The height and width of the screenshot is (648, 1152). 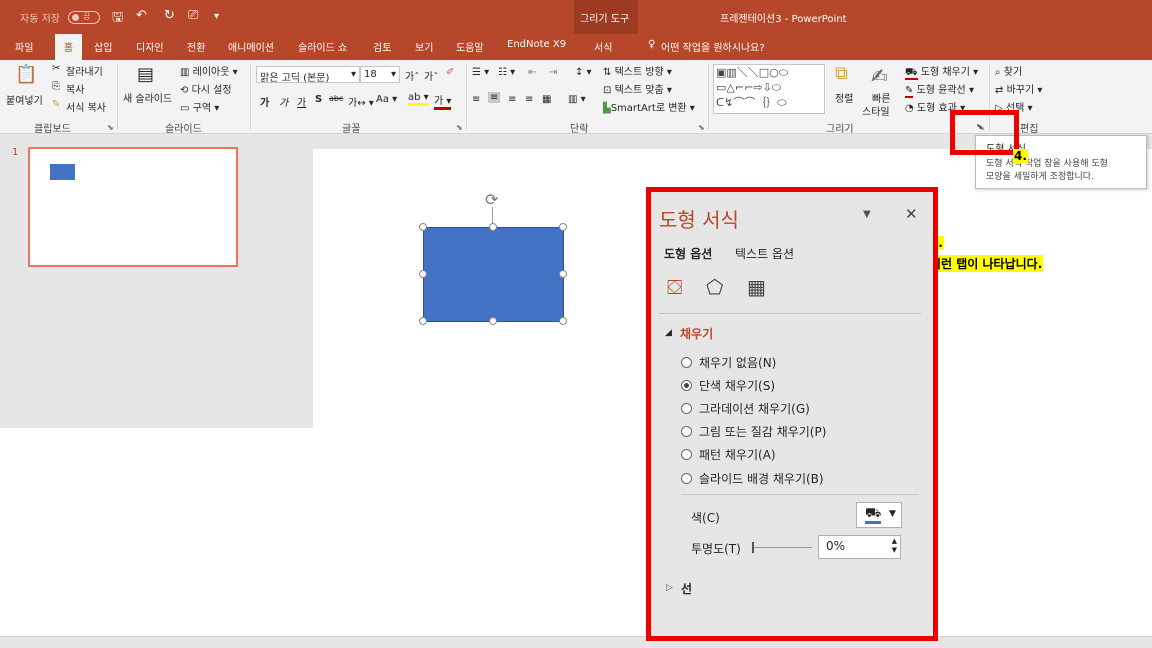 What do you see at coordinates (450, 72) in the screenshot?
I see `clear-formatting-icon: ✐` at bounding box center [450, 72].